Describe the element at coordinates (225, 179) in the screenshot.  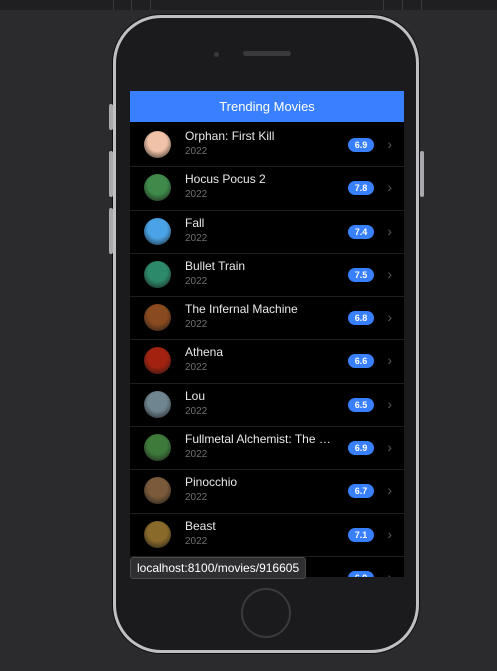
I see `movie-title: Hocus Pocus 2` at that location.